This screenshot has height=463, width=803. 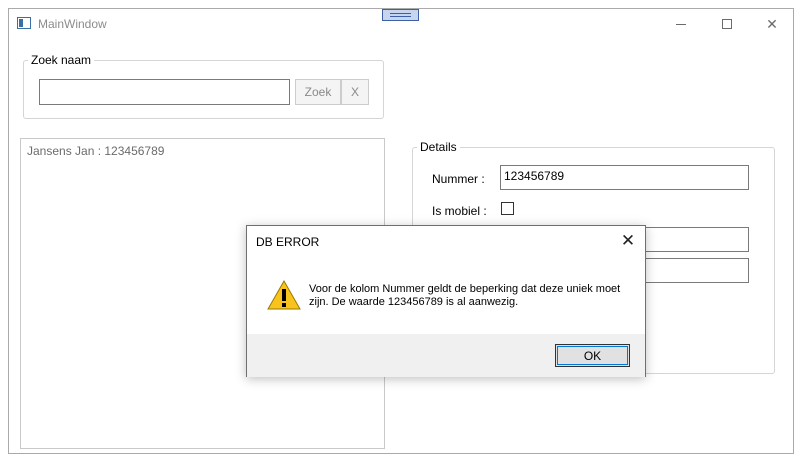 What do you see at coordinates (624, 177) in the screenshot?
I see `nummer-field: 123456789` at bounding box center [624, 177].